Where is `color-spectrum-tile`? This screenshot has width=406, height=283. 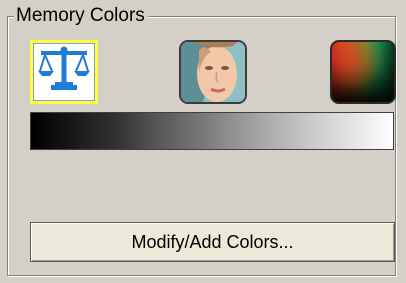
color-spectrum-tile is located at coordinates (363, 72).